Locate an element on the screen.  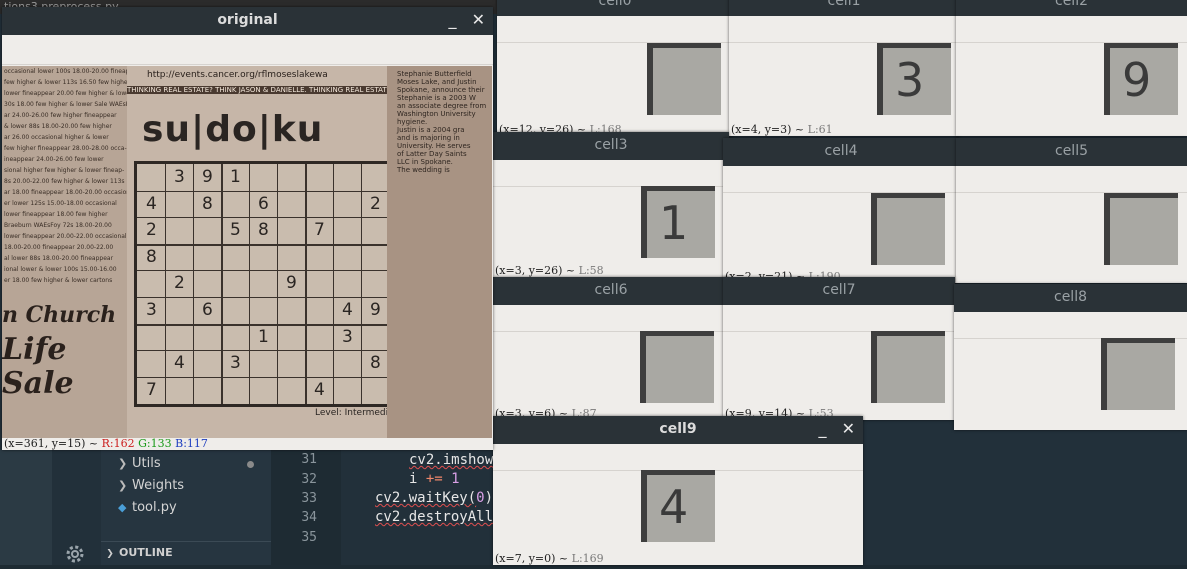
line-number: 31 is located at coordinates (309, 459).